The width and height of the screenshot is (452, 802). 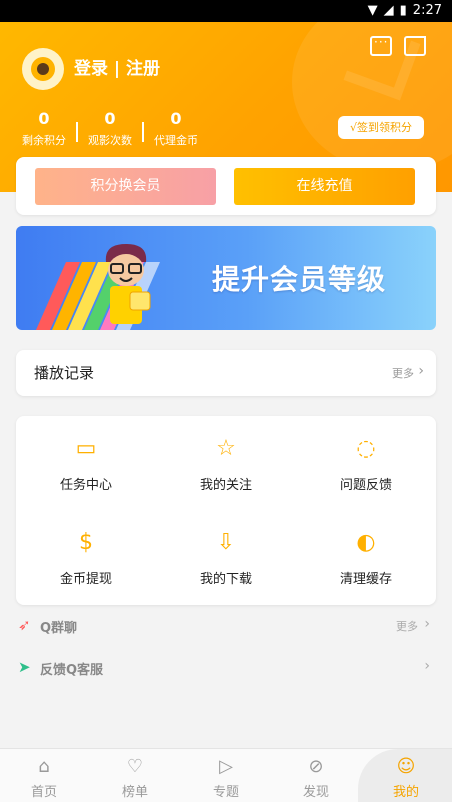 I want to click on rocket-icon: ➶, so click(x=24, y=625).